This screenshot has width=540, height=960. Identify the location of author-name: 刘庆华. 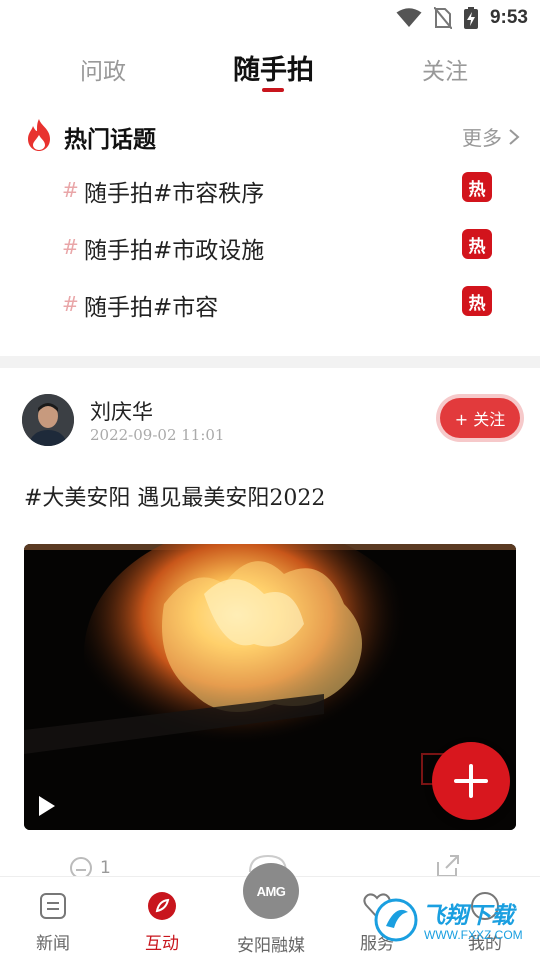
(121, 411).